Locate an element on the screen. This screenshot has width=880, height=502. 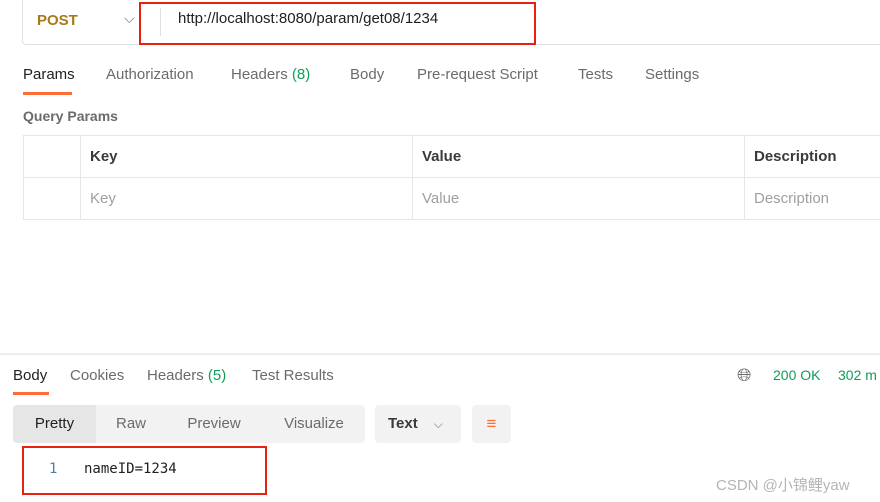
pane-divider is located at coordinates (440, 354).